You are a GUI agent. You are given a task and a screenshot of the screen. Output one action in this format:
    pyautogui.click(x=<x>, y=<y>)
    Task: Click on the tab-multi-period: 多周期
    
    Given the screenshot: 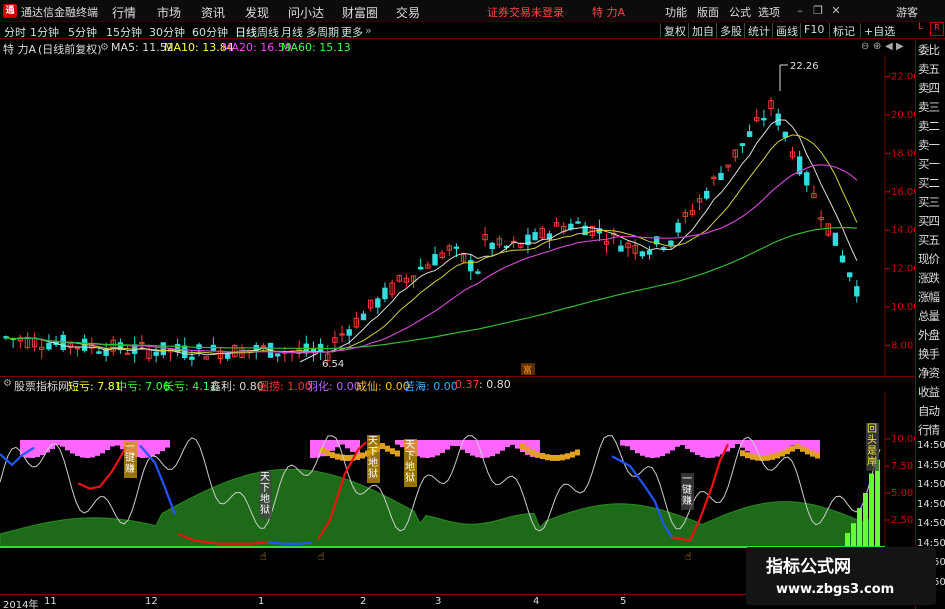 What is the action you would take?
    pyautogui.click(x=322, y=32)
    